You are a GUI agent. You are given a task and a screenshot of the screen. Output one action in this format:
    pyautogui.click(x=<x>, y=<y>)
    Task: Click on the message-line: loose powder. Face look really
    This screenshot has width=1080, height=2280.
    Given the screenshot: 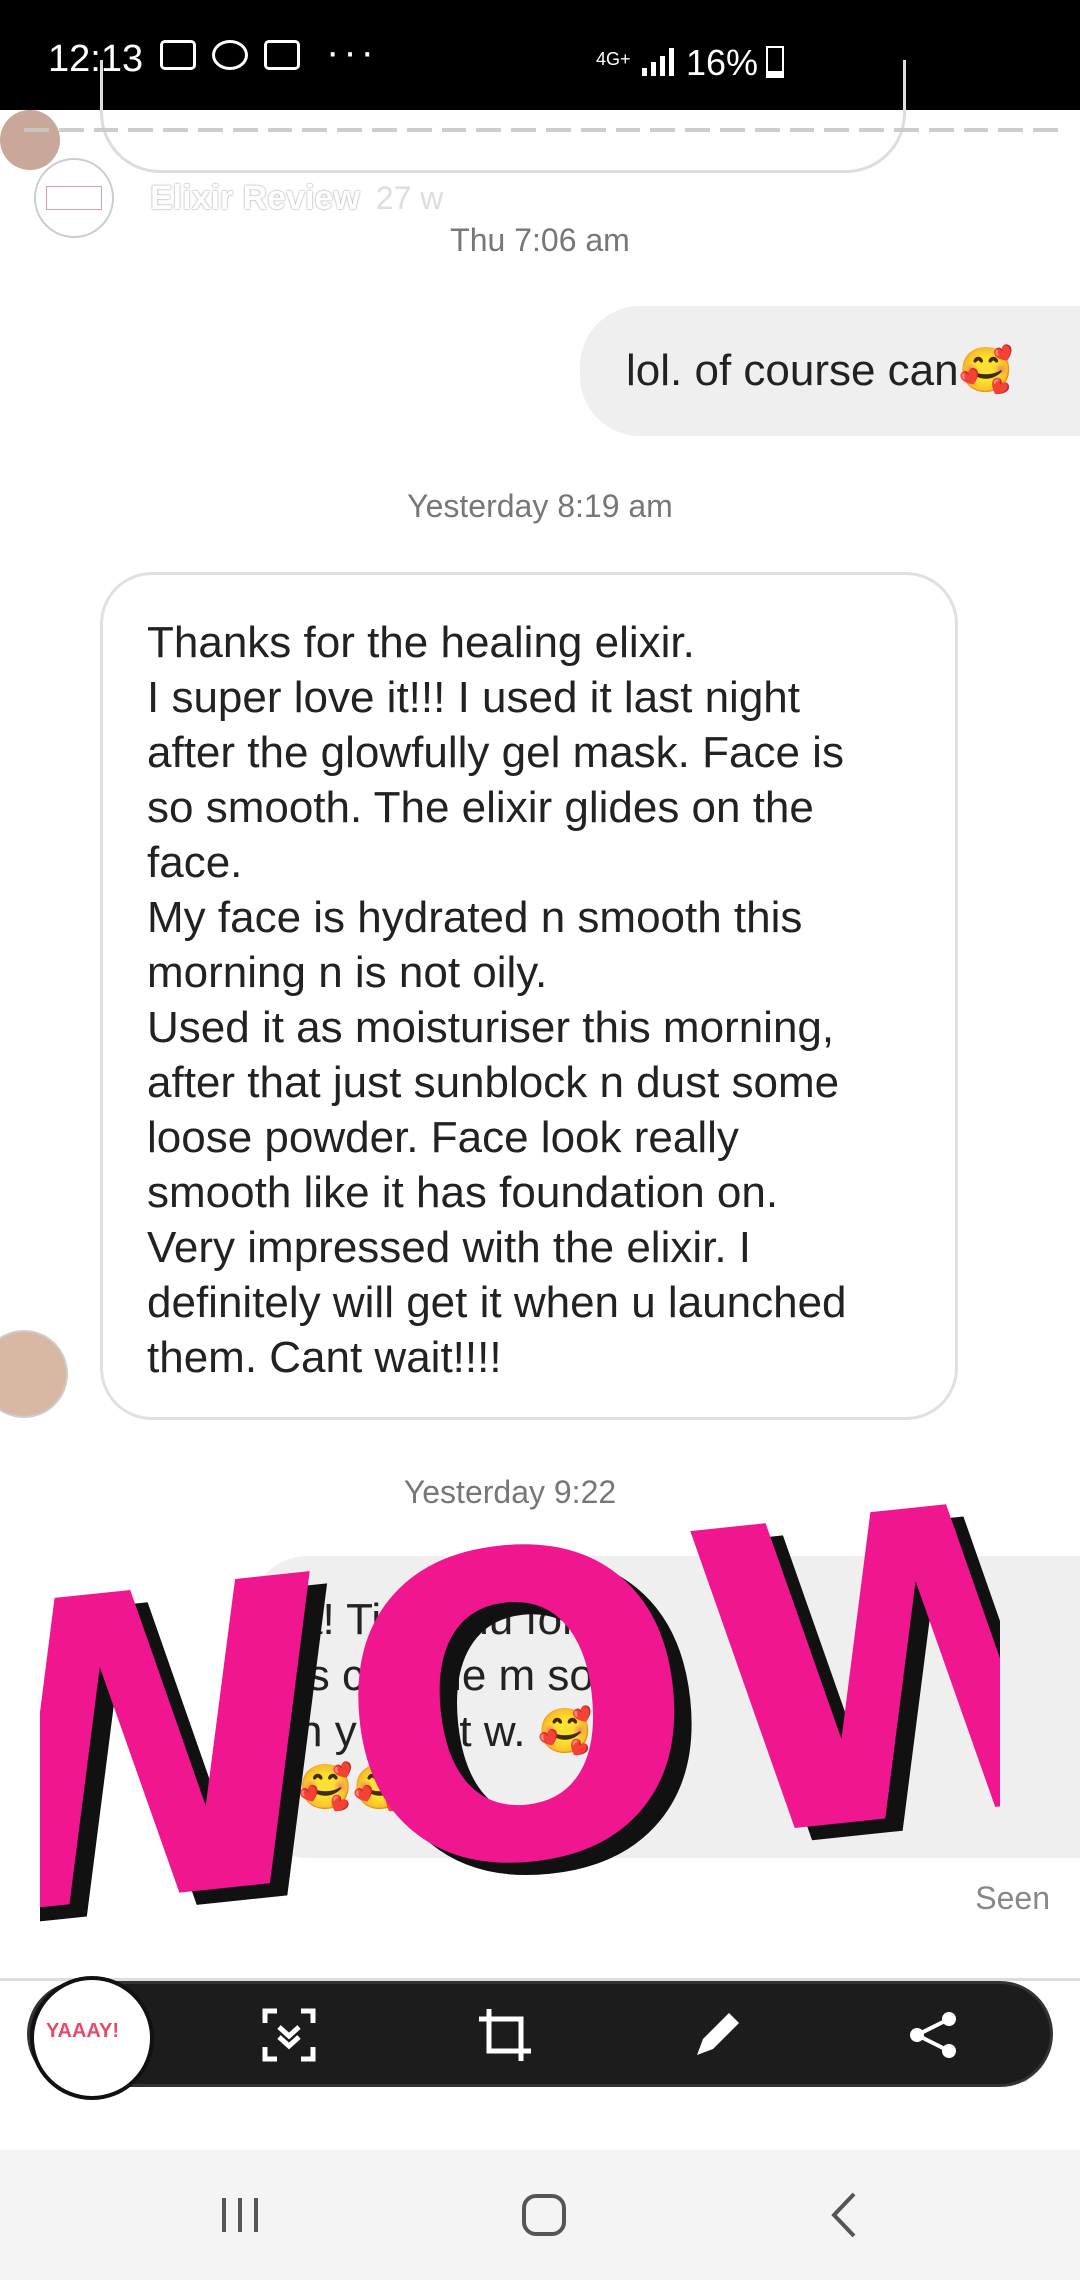 What is the action you would take?
    pyautogui.click(x=443, y=1137)
    